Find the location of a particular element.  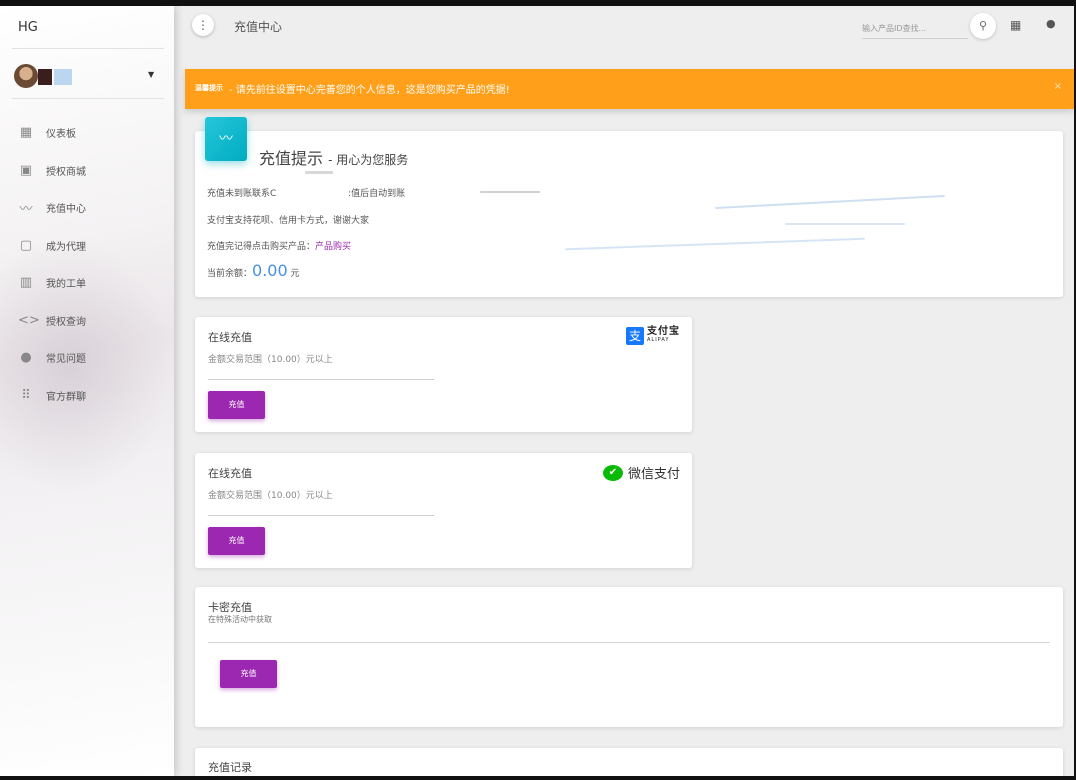

sidebar-item-faq: ● 常见问题 is located at coordinates (87, 358).